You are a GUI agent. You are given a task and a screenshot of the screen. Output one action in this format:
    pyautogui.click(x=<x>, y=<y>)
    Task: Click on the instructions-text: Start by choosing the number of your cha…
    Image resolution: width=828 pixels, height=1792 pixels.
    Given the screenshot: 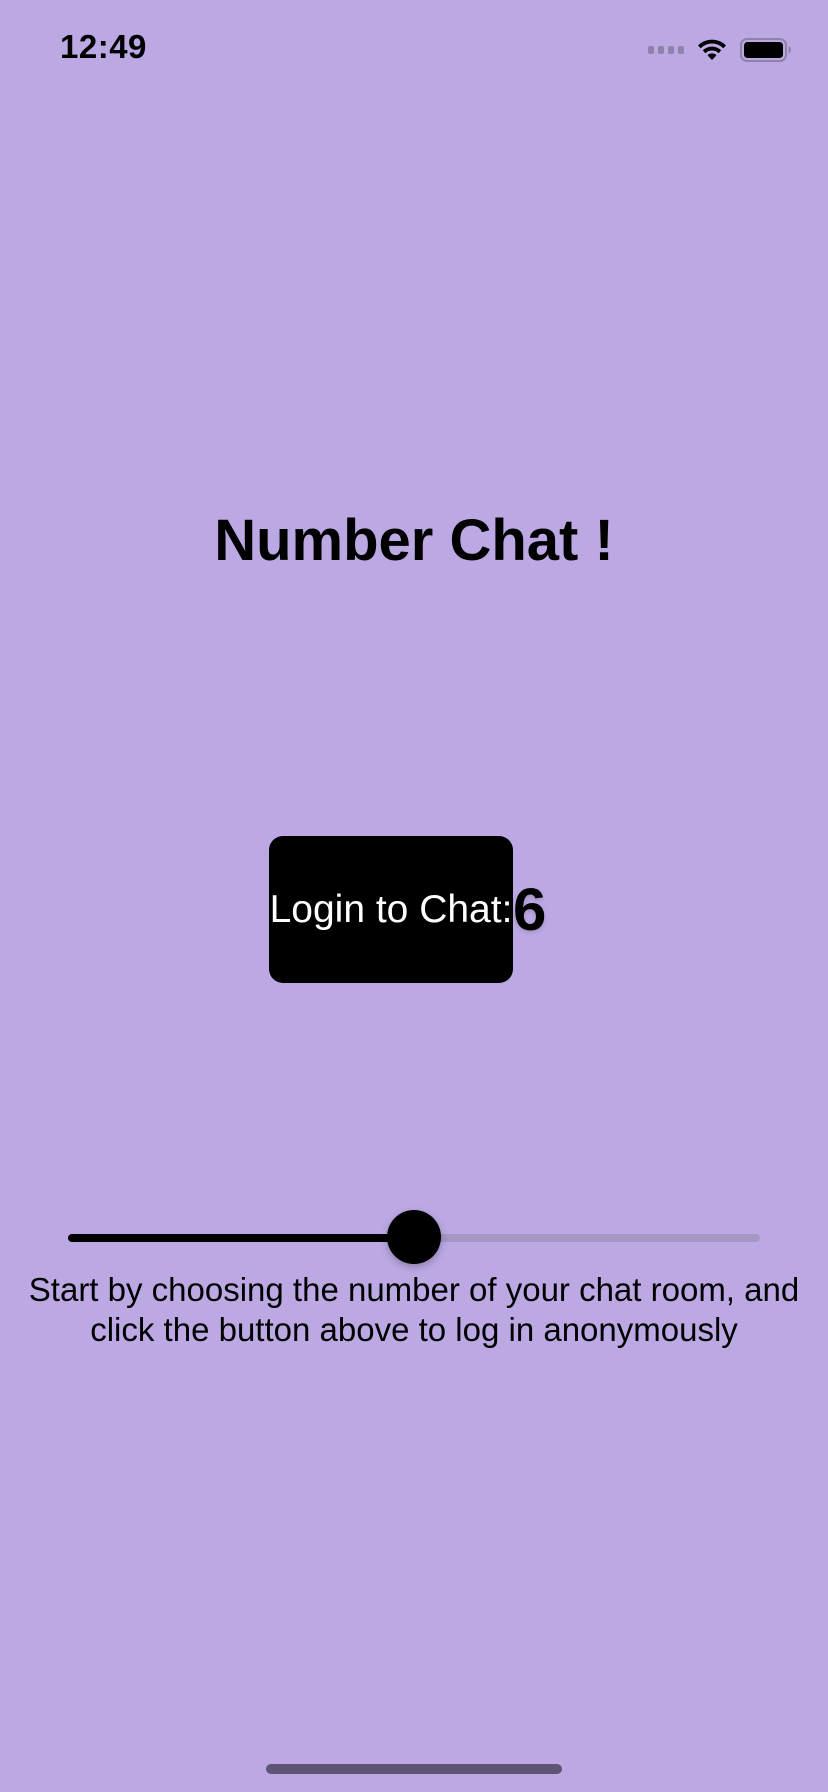 What is the action you would take?
    pyautogui.click(x=414, y=1310)
    